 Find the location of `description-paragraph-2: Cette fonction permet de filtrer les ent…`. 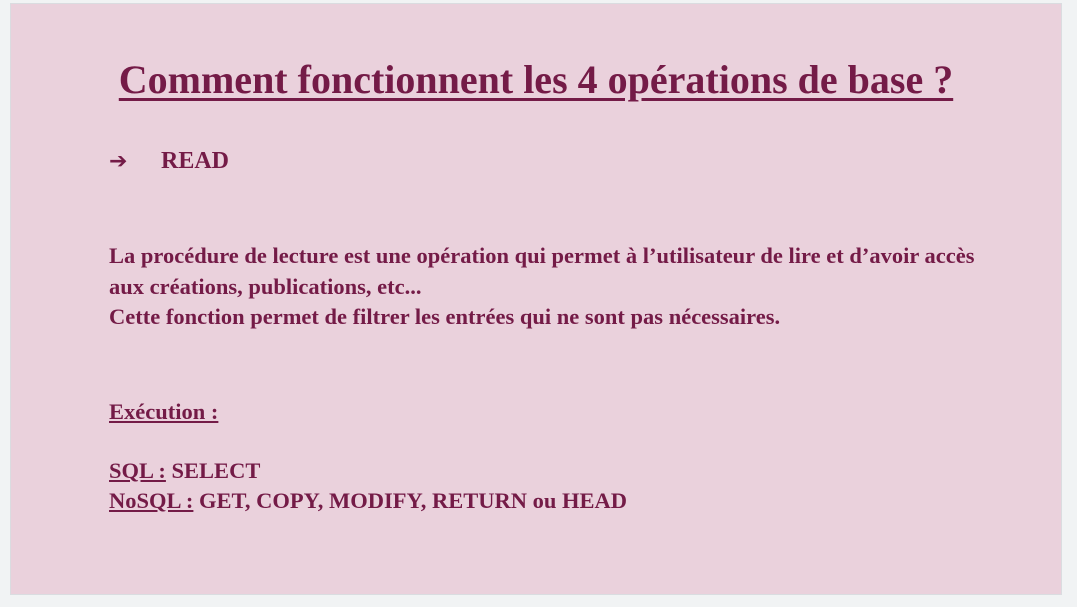

description-paragraph-2: Cette fonction permet de filtrer les ent… is located at coordinates (445, 316).